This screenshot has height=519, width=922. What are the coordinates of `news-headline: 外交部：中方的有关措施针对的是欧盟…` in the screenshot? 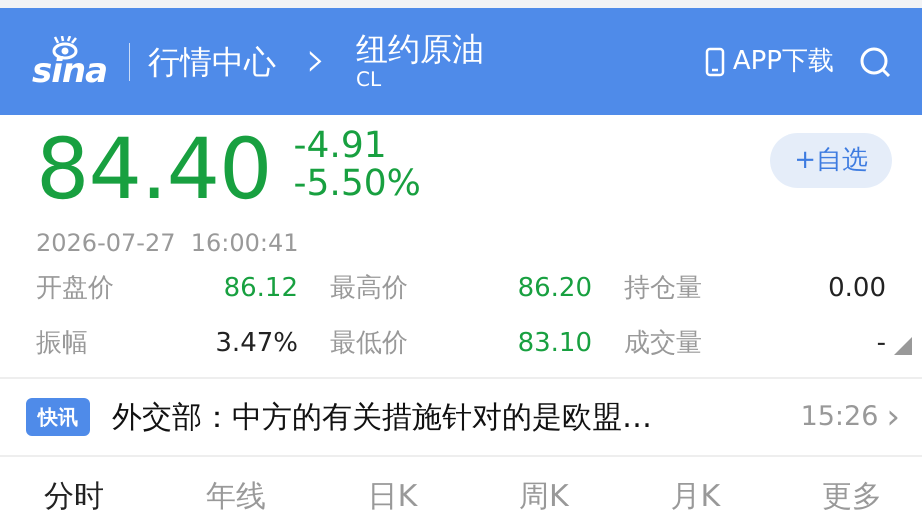 It's located at (382, 417).